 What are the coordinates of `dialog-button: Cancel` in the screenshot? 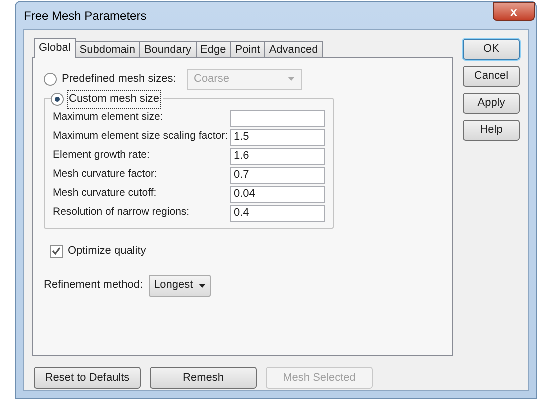 It's located at (491, 76).